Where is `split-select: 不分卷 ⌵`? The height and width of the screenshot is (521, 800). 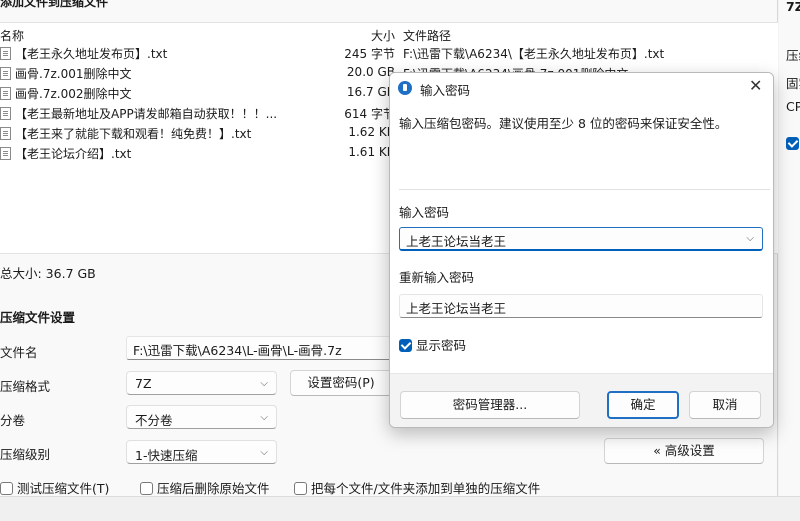 split-select: 不分卷 ⌵ is located at coordinates (201, 417).